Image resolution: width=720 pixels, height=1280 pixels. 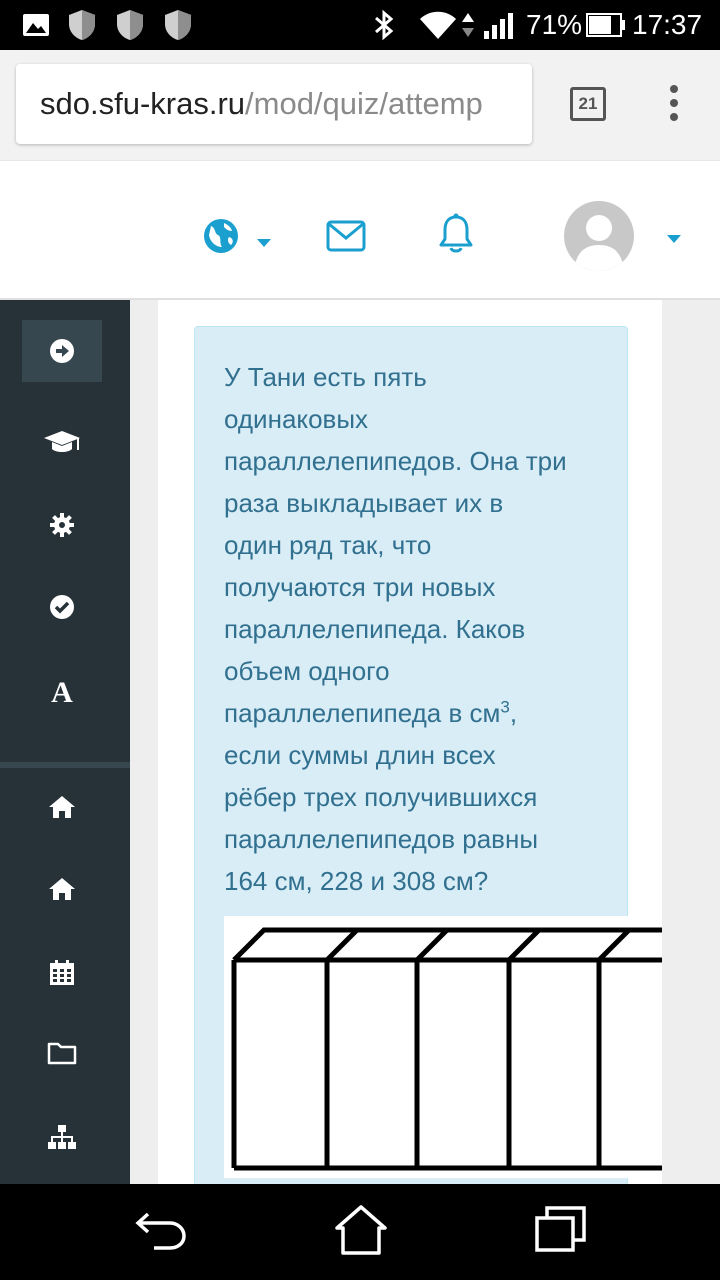 What do you see at coordinates (65, 742) in the screenshot?
I see `nav-drawer: A` at bounding box center [65, 742].